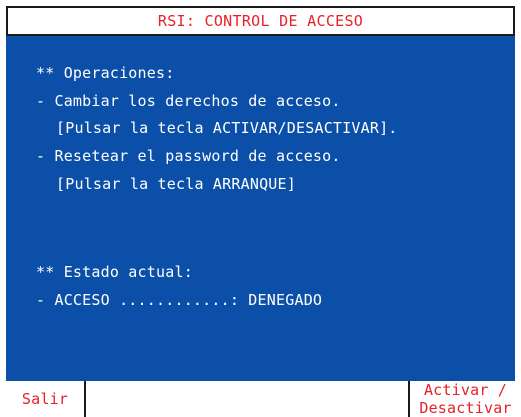  What do you see at coordinates (260, 399) in the screenshot?
I see `softkey-bar: Salir Activar / Desactivar` at bounding box center [260, 399].